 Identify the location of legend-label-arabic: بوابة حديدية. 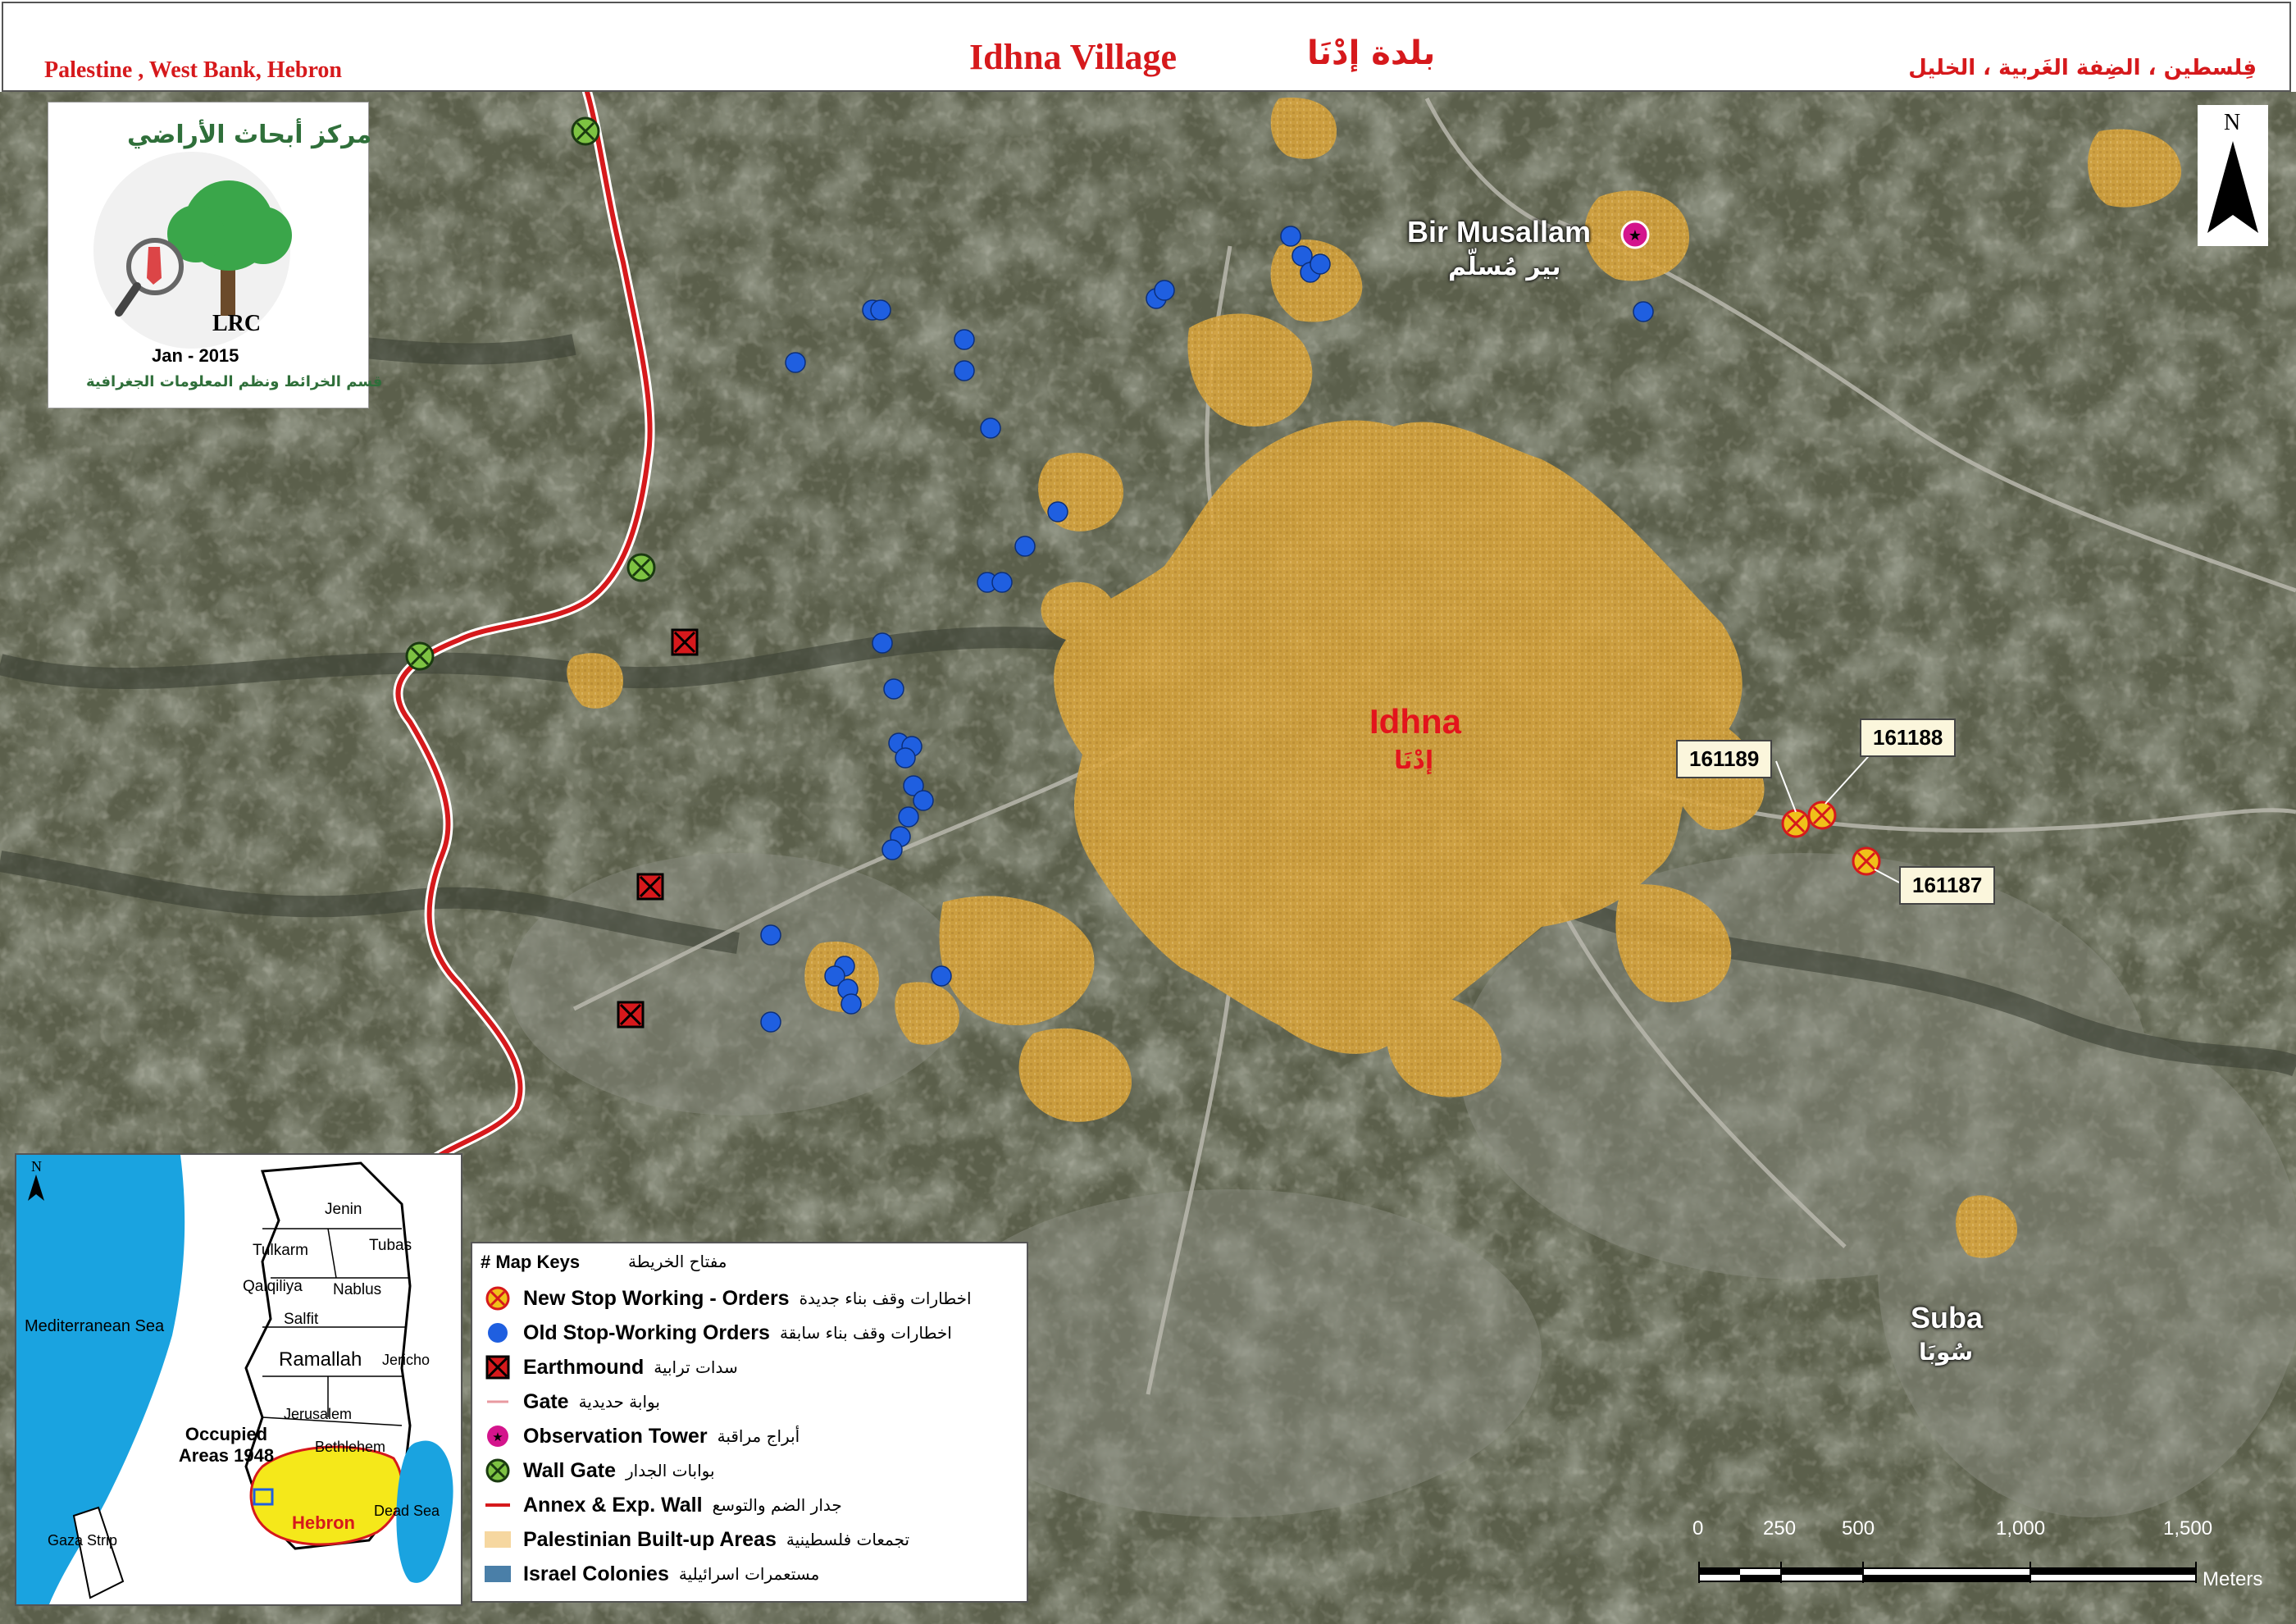
(619, 1402).